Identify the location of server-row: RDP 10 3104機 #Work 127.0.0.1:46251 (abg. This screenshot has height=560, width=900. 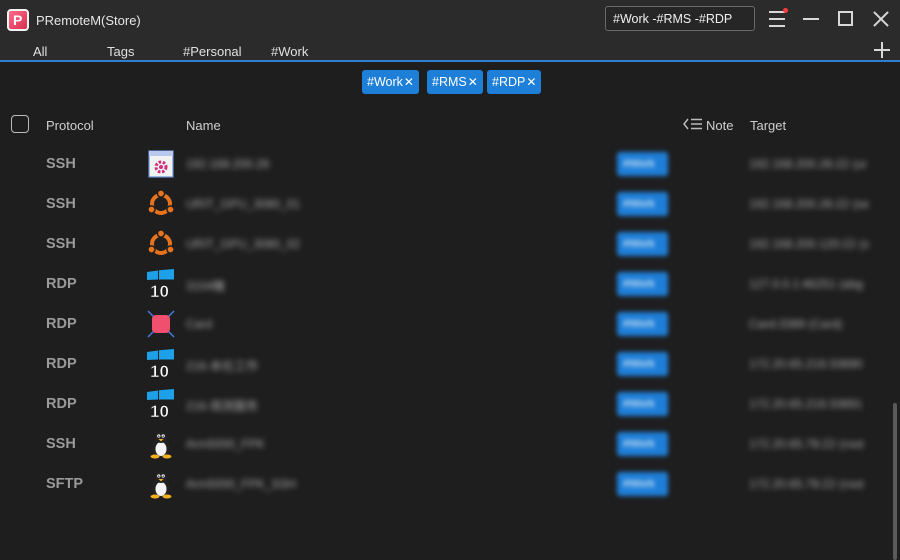
(442, 284).